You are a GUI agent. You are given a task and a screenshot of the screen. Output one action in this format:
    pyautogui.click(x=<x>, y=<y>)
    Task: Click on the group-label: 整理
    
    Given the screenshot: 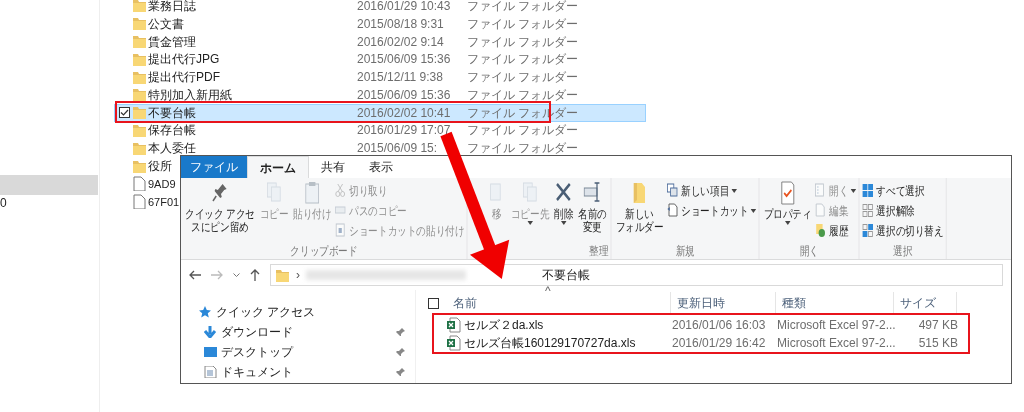 What is the action you would take?
    pyautogui.click(x=599, y=251)
    